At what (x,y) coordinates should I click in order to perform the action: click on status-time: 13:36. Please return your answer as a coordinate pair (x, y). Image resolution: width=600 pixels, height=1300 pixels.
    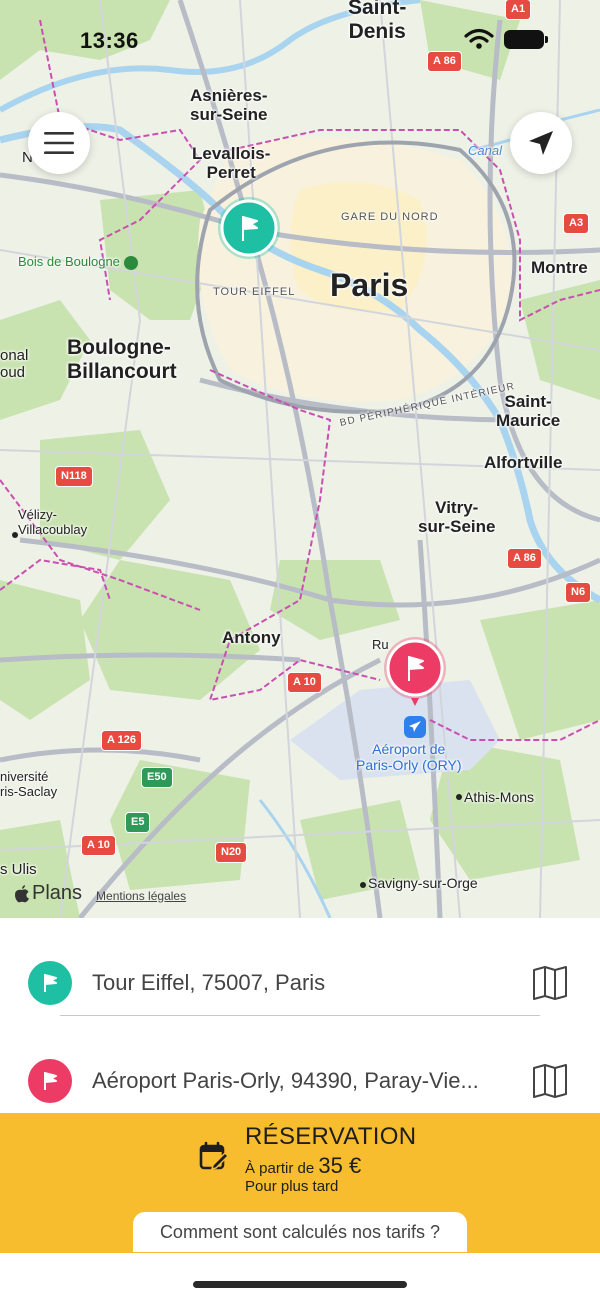
    Looking at the image, I should click on (109, 40).